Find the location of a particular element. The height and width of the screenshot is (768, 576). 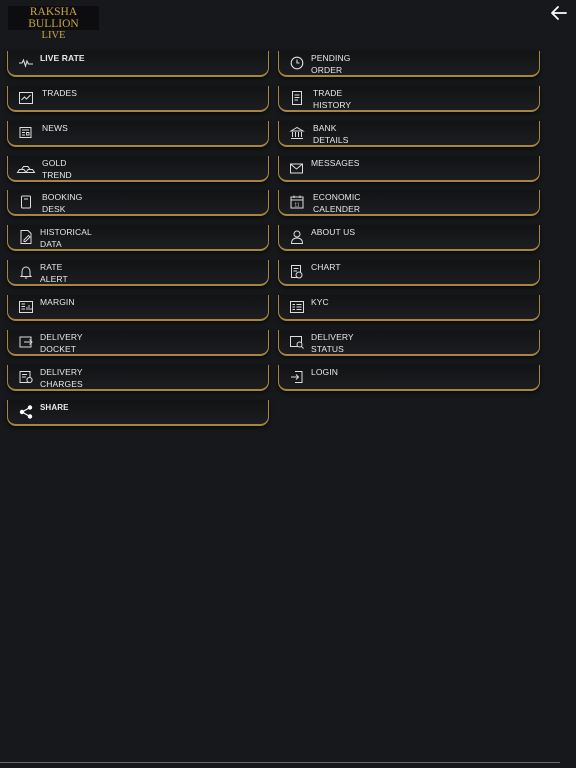

menu-label: LOGIN is located at coordinates (324, 372).